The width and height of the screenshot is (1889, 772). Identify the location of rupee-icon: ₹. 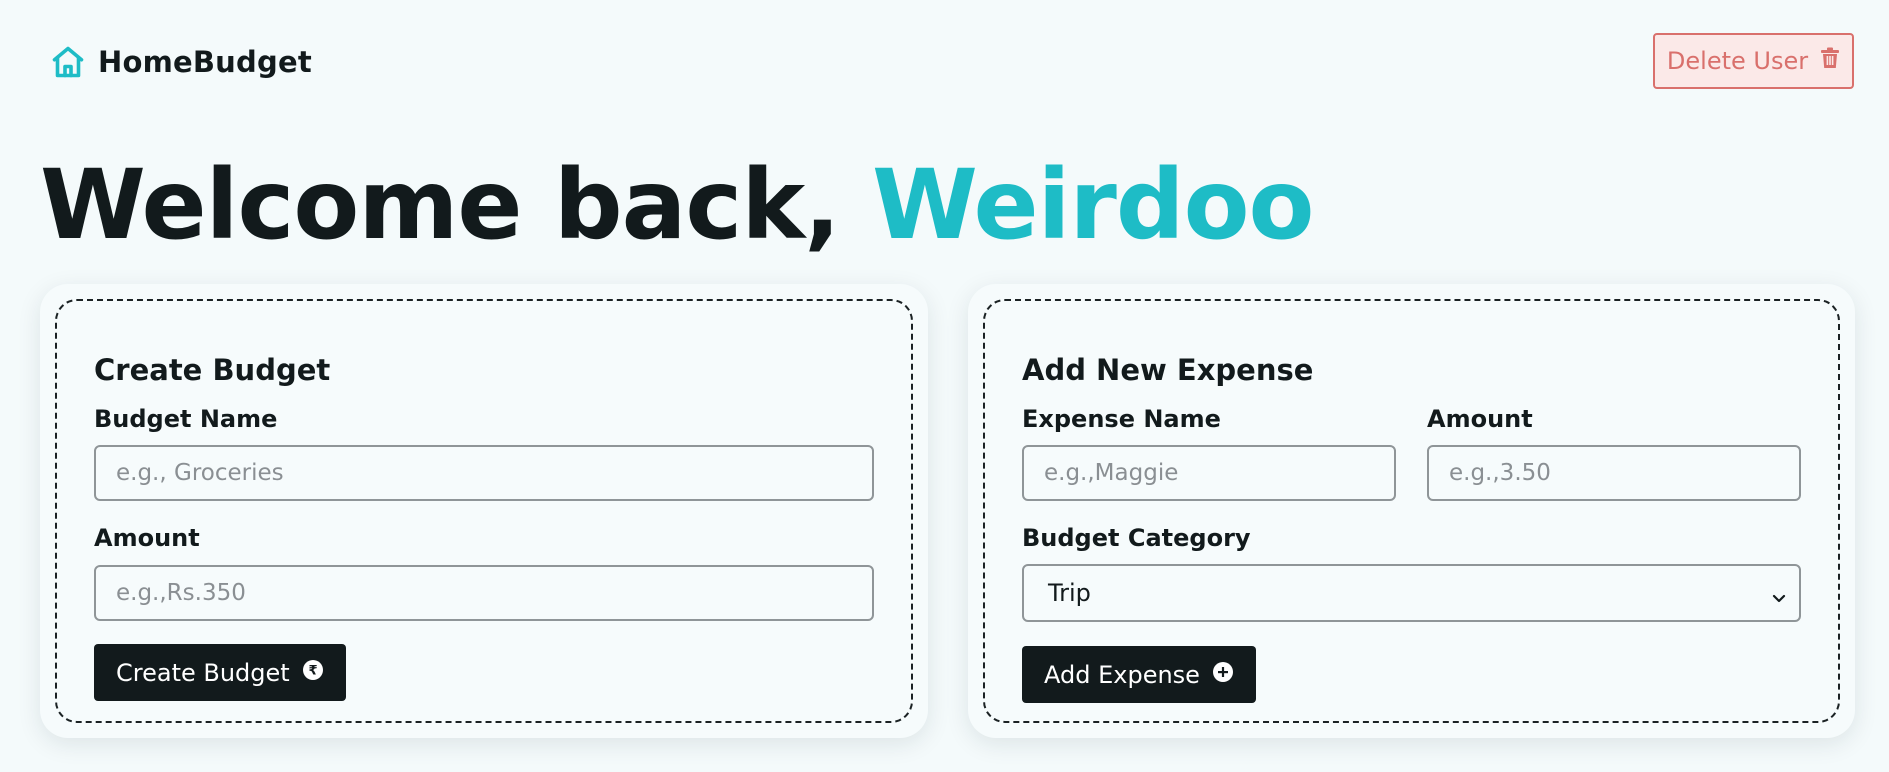
(313, 673).